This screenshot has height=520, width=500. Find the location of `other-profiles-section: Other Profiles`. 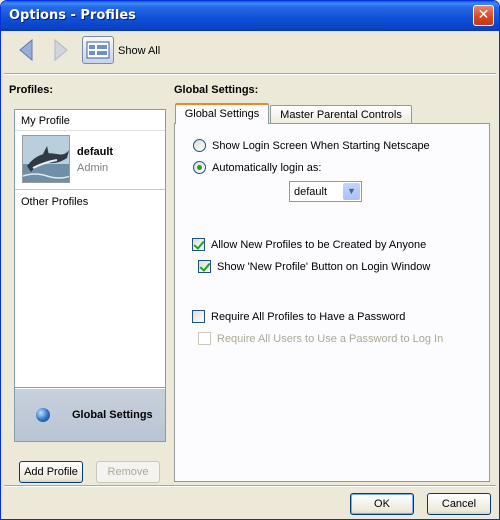

other-profiles-section: Other Profiles is located at coordinates (90, 289).